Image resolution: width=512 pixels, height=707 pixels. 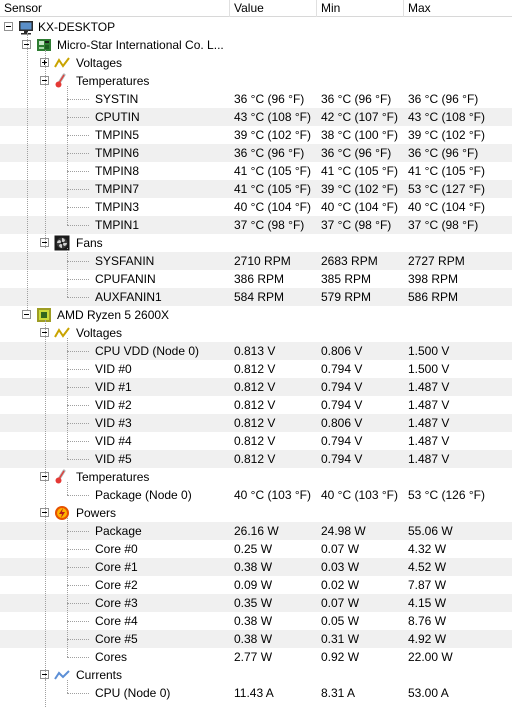 What do you see at coordinates (256, 243) in the screenshot?
I see `tree-node-board-fans: Fans` at bounding box center [256, 243].